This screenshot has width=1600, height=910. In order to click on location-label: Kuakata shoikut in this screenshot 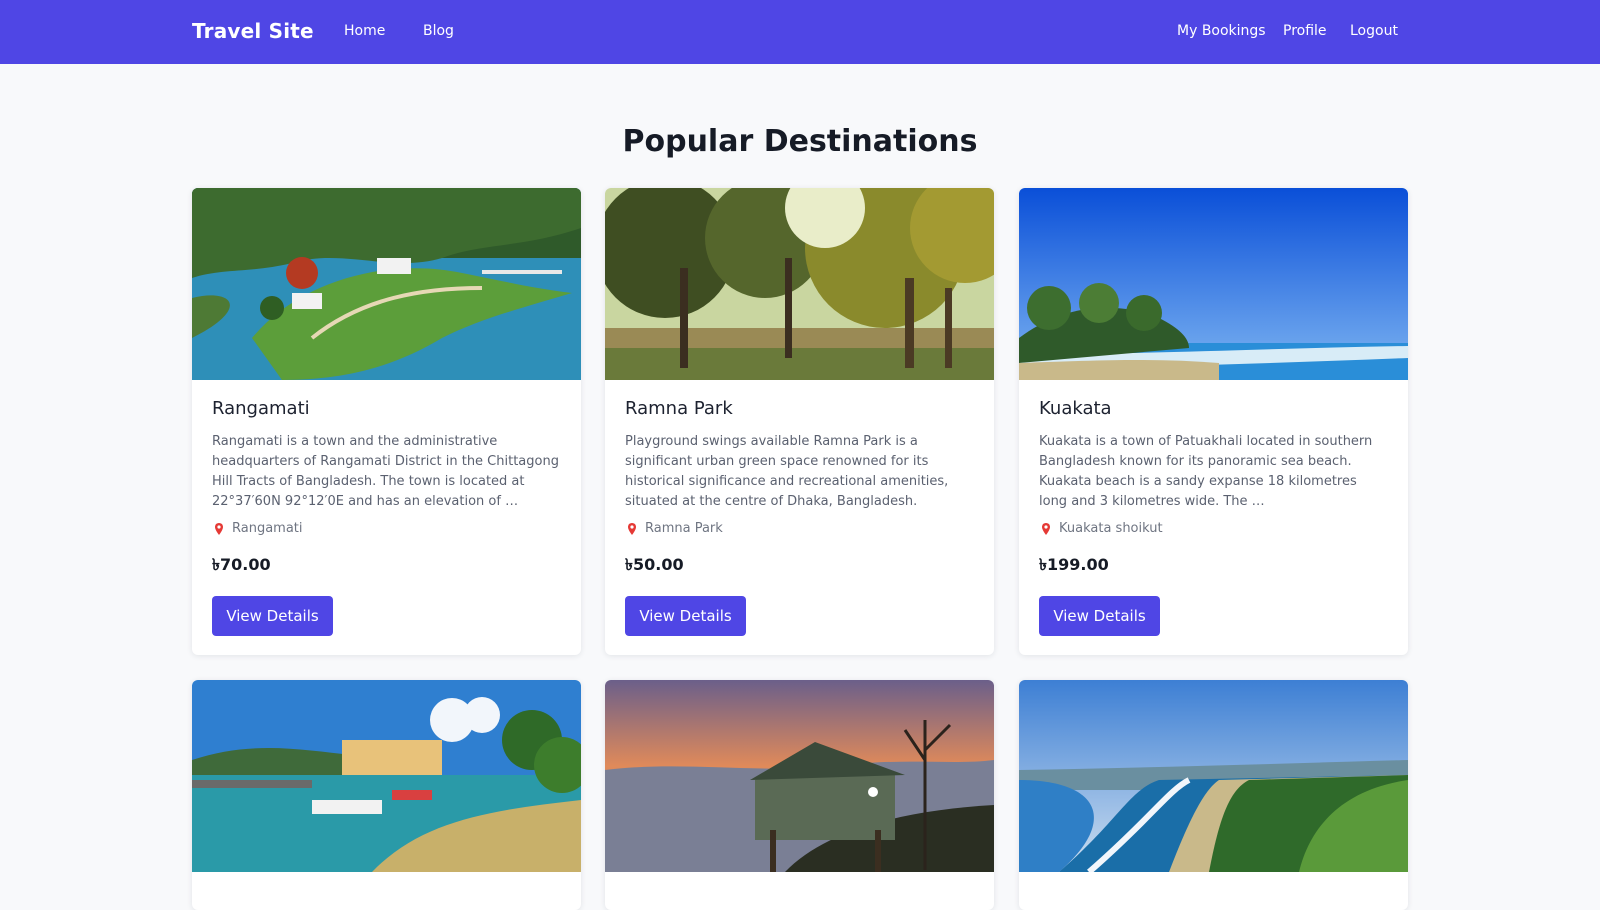, I will do `click(1111, 528)`.